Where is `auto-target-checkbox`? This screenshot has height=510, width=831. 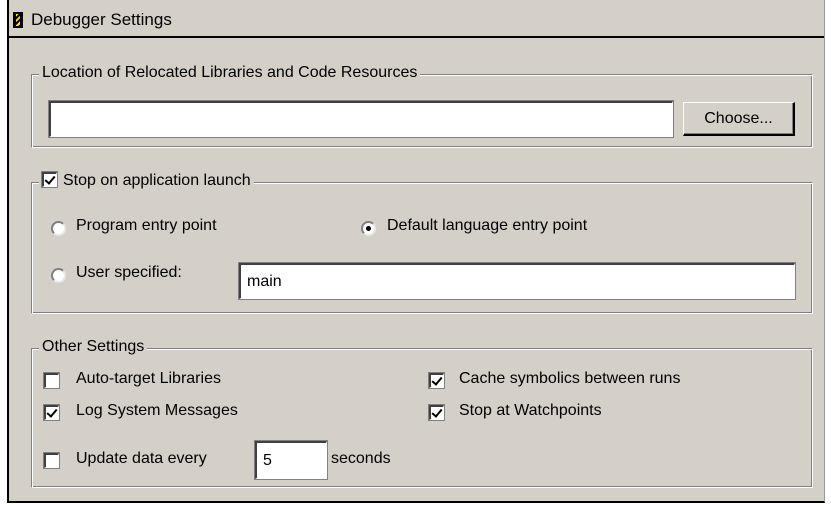
auto-target-checkbox is located at coordinates (51, 380).